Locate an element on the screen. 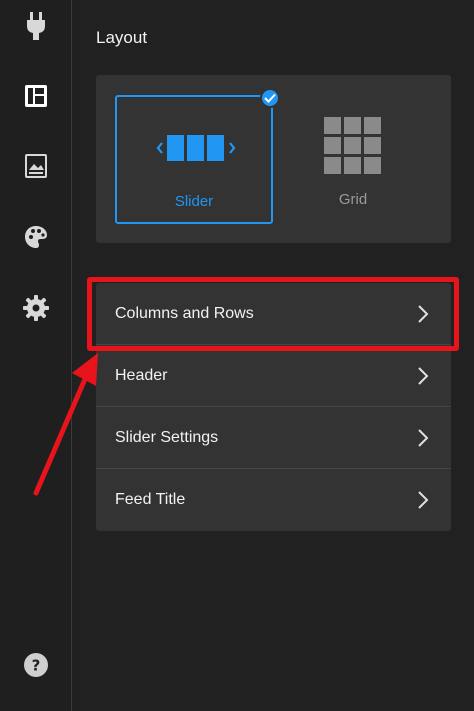 This screenshot has height=711, width=474. layout-option-slider: Slider is located at coordinates (197, 156).